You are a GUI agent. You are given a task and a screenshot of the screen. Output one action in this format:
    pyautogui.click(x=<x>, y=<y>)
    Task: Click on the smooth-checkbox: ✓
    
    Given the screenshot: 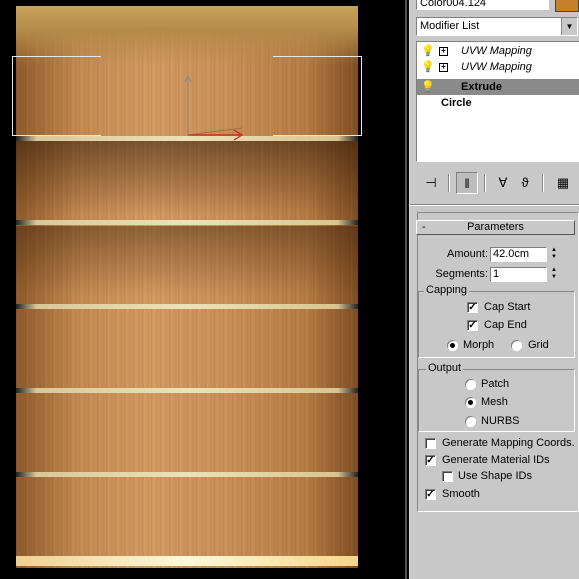 What is the action you would take?
    pyautogui.click(x=430, y=494)
    